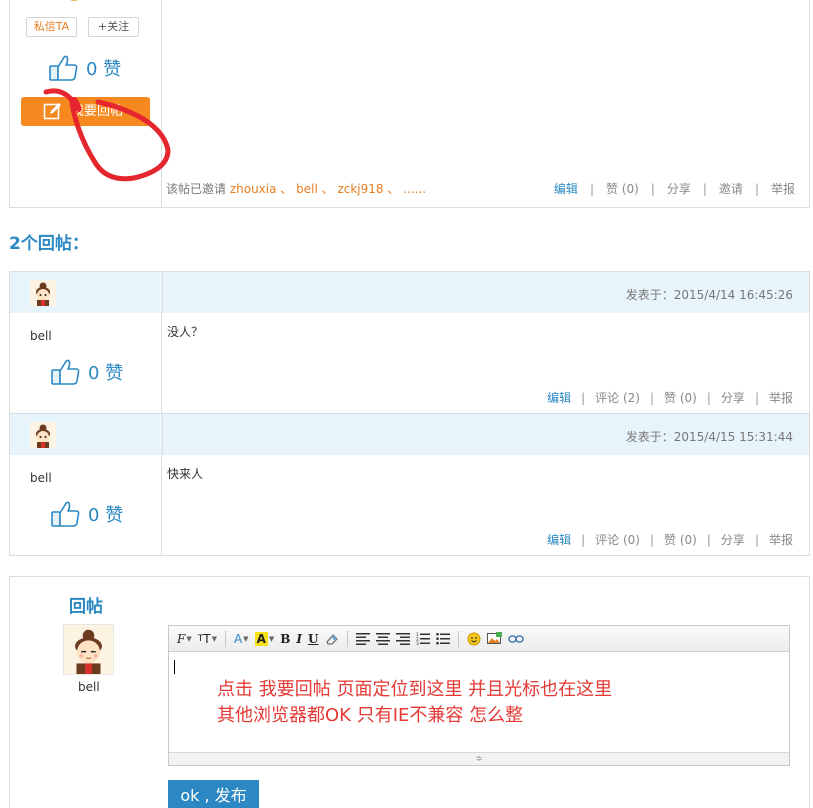 The height and width of the screenshot is (808, 813). Describe the element at coordinates (198, 189) in the screenshot. I see `invite-prefix: 该帖已邀请` at that location.